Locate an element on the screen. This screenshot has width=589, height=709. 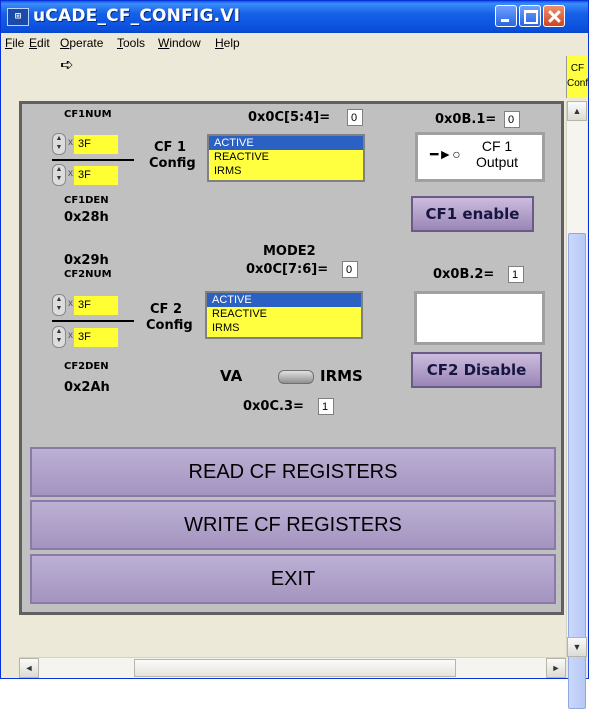
scroll-left-icon: ◄ is located at coordinates (29, 668).